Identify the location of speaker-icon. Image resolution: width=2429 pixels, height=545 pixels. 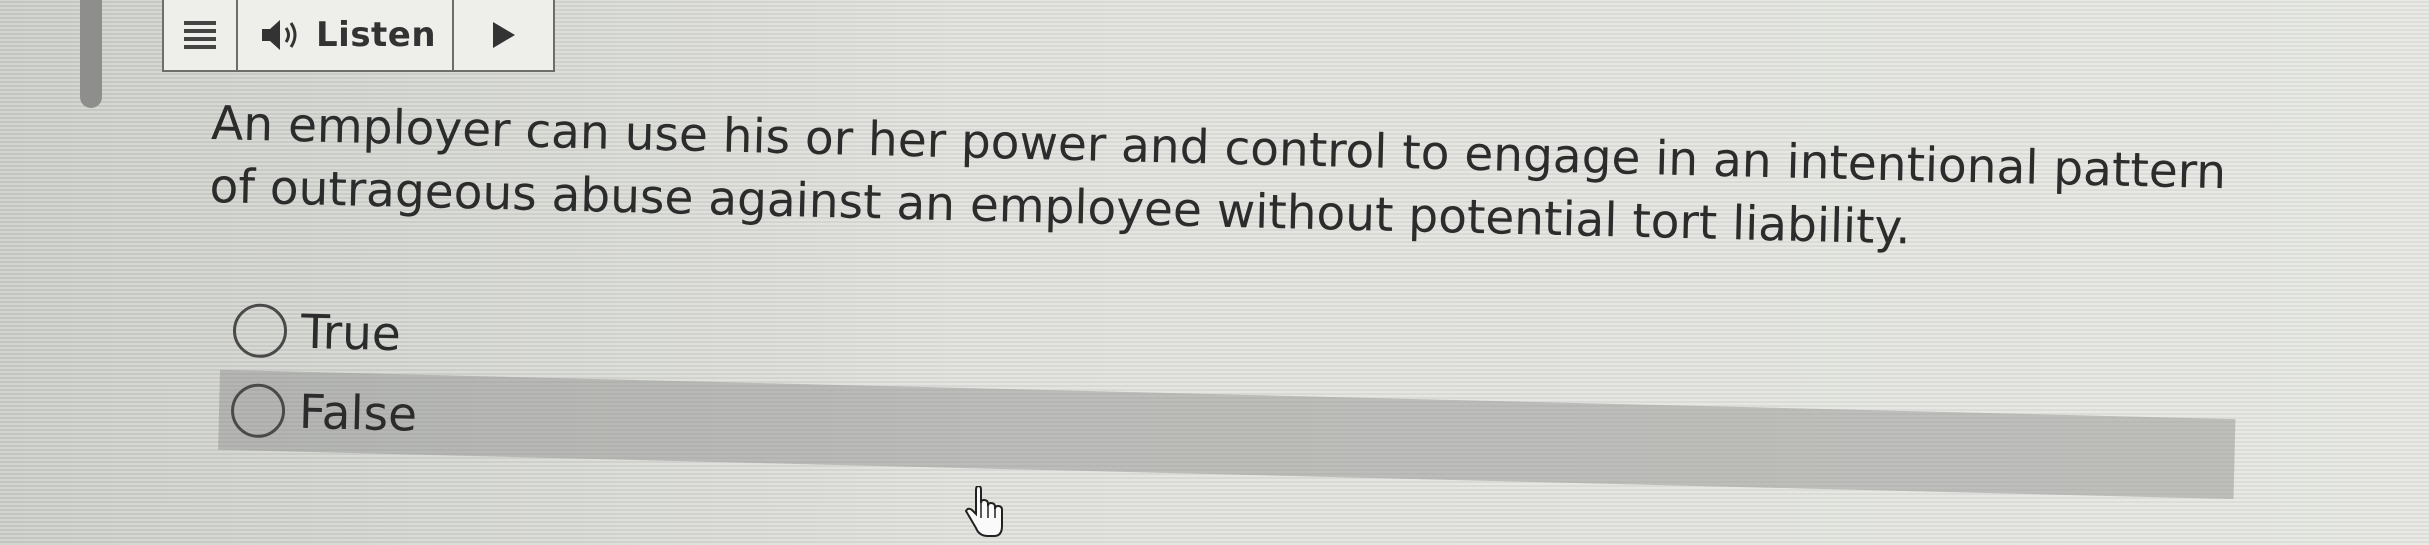
(279, 35).